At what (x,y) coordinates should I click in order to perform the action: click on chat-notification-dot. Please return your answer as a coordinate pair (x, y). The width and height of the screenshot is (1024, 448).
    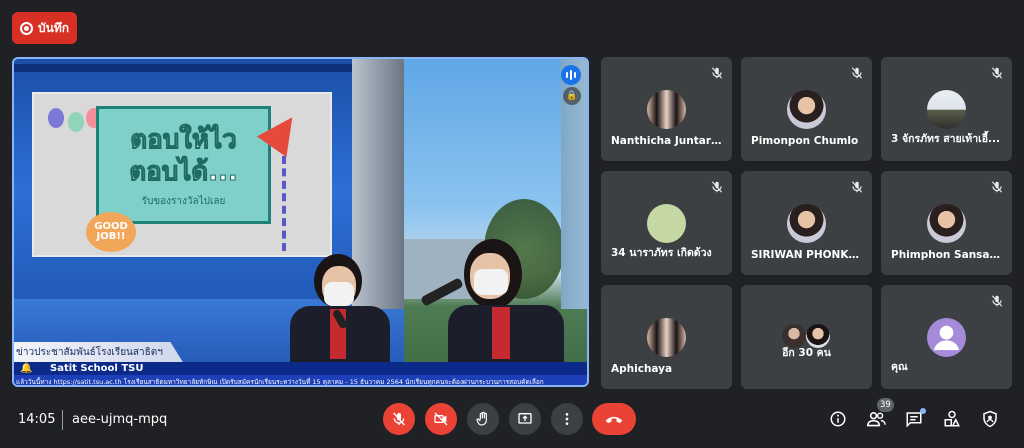
    Looking at the image, I should click on (923, 411).